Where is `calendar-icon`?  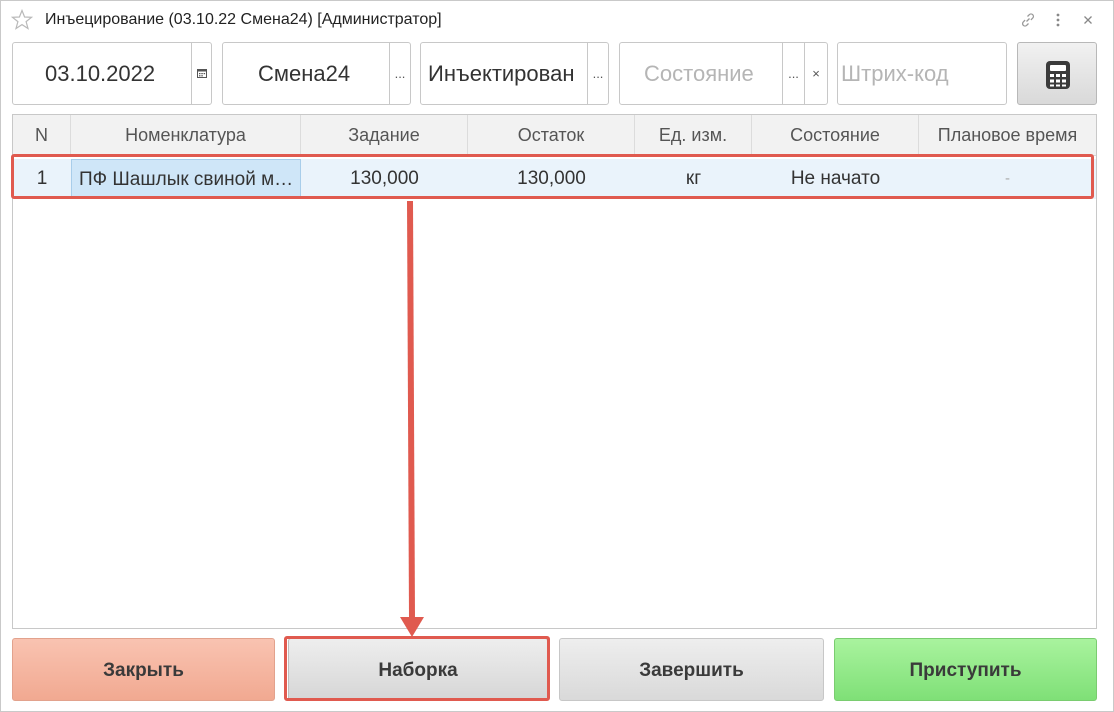 calendar-icon is located at coordinates (201, 73).